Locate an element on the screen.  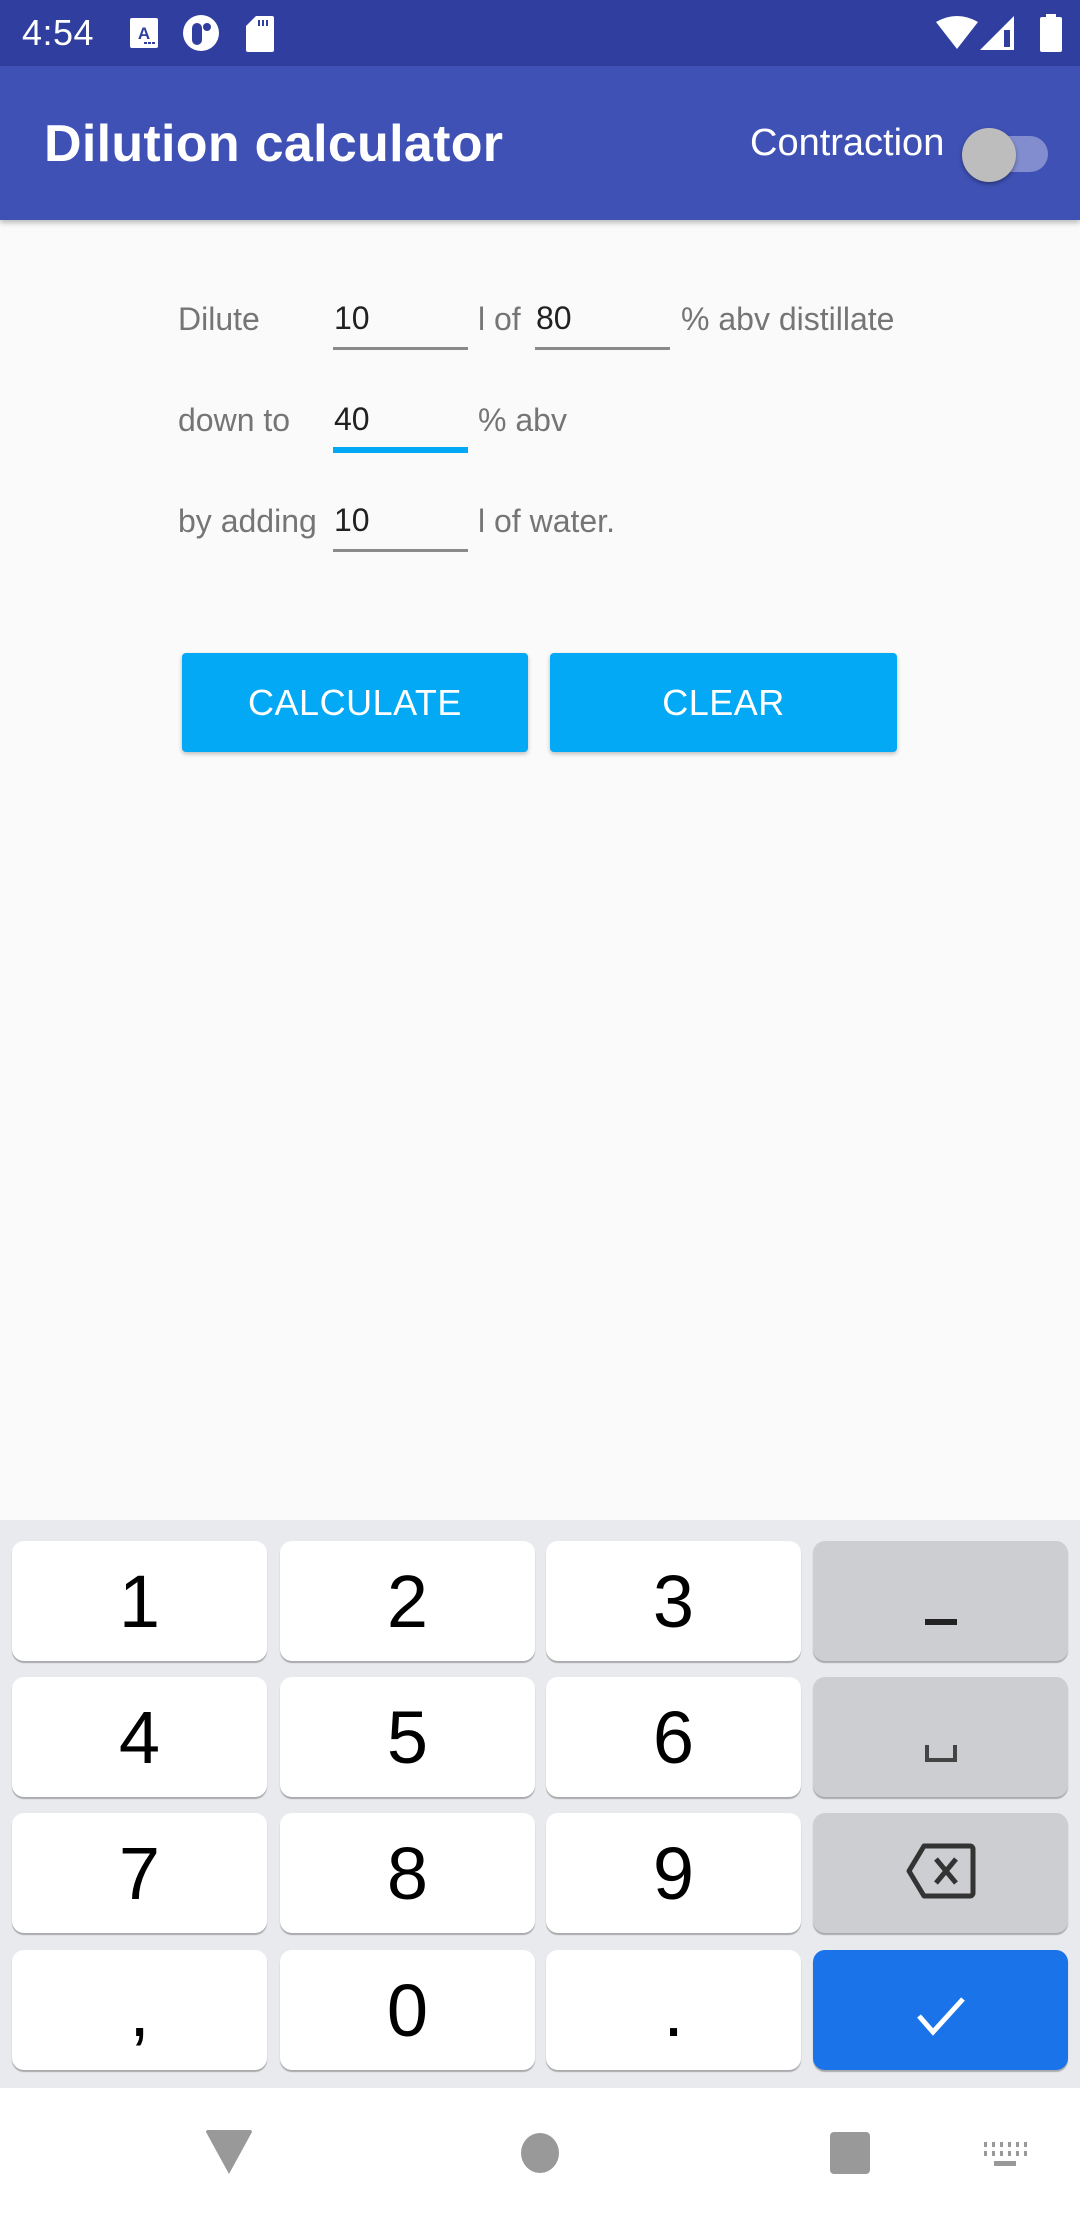
target-abv-input is located at coordinates (400, 419).